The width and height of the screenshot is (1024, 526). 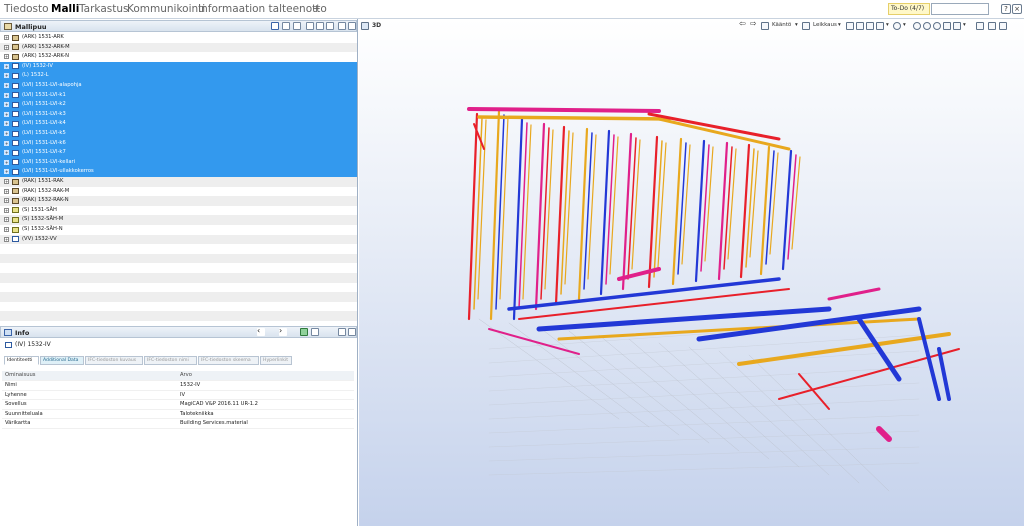 What do you see at coordinates (178, 95) in the screenshot?
I see `tree-item: + (LVI) 1531-LVI-k1` at bounding box center [178, 95].